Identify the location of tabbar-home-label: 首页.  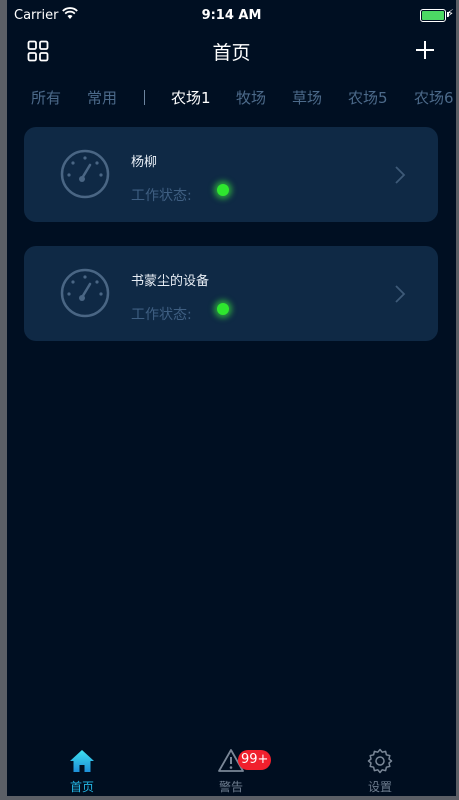
(81, 787).